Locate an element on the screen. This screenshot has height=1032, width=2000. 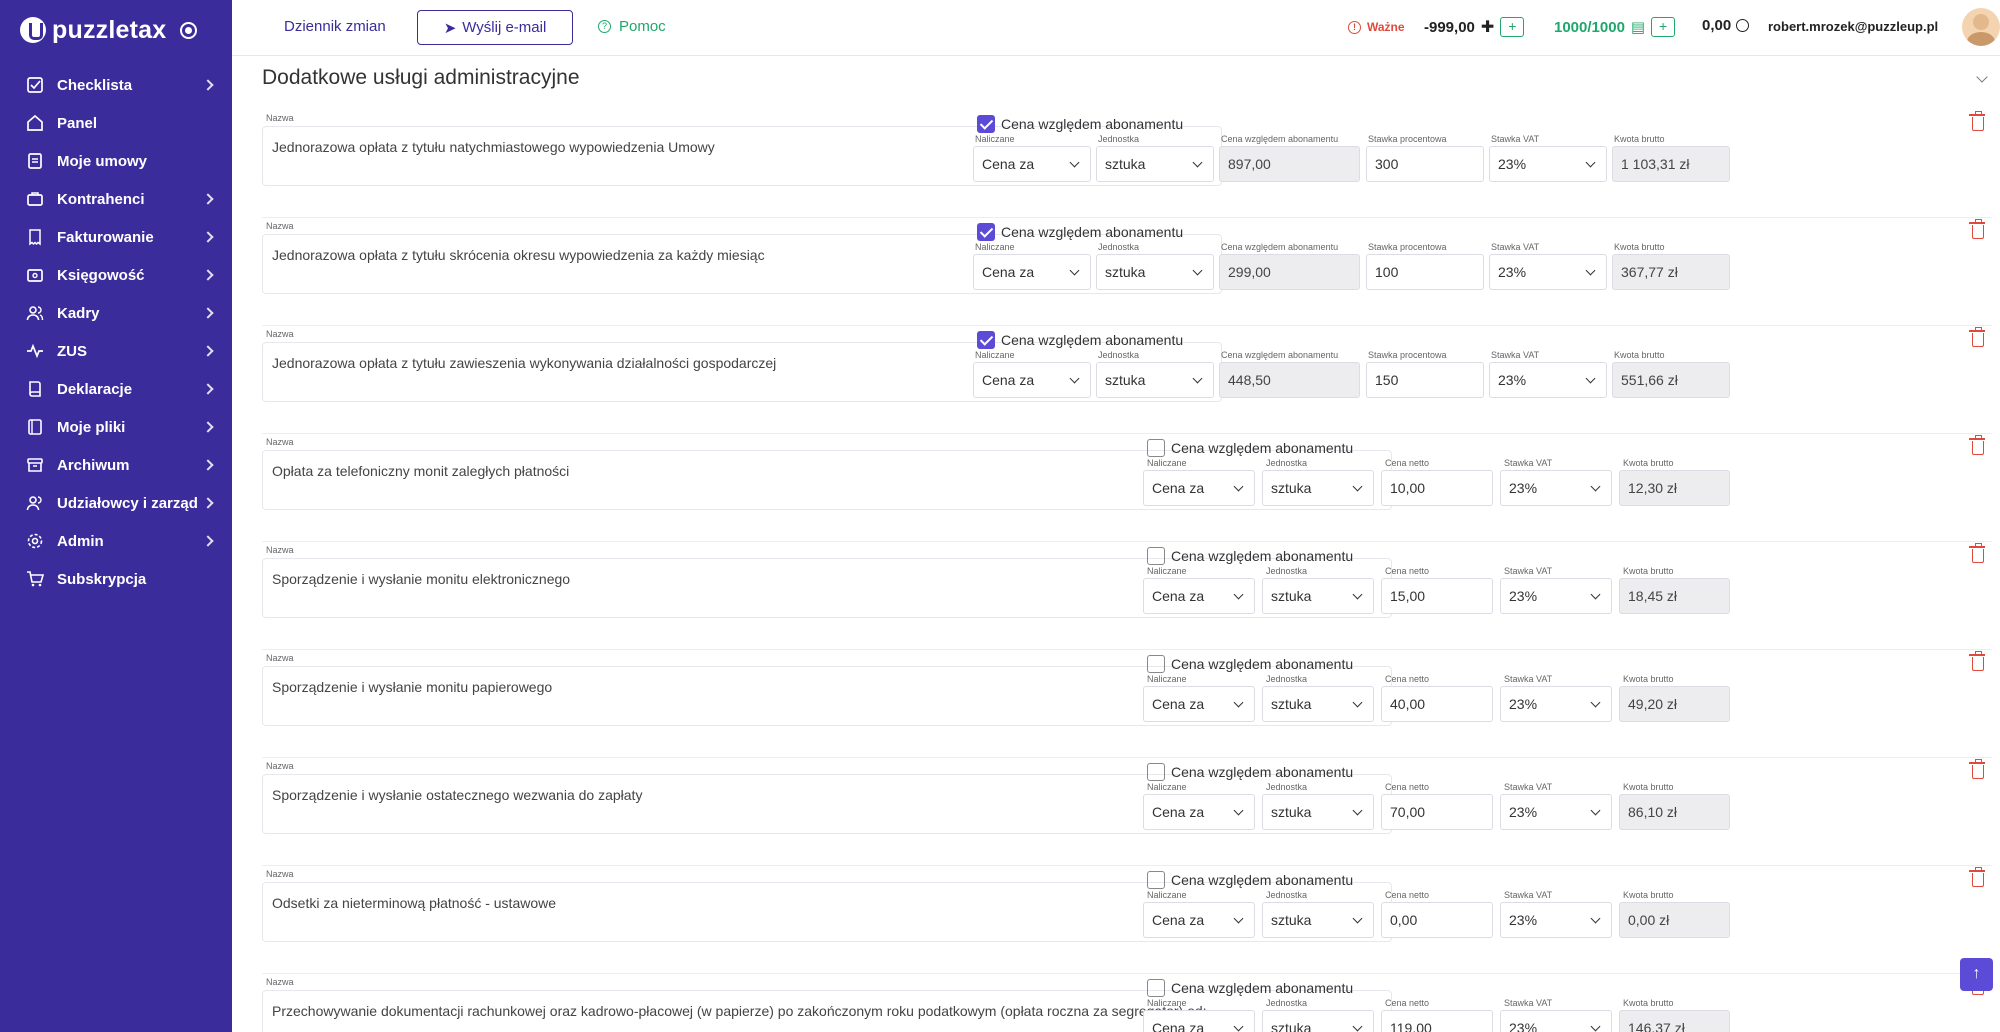
charged-select-label: Naliczane is located at coordinates (1167, 787).